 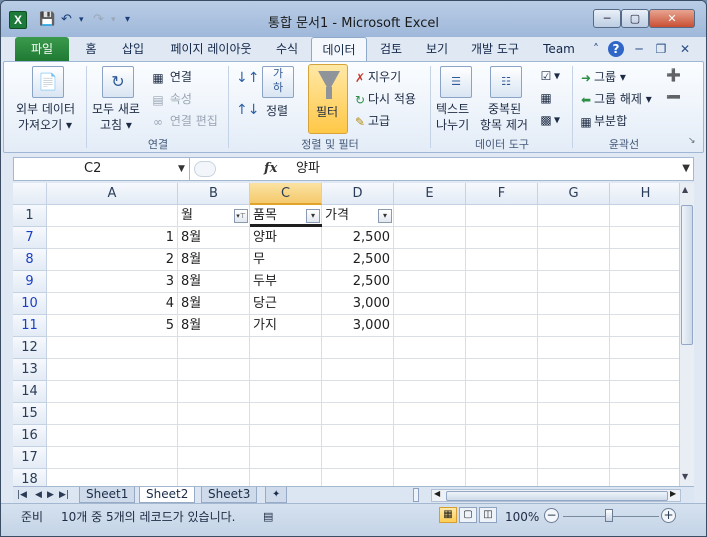 What do you see at coordinates (278, 82) in the screenshot?
I see `sort-icon: 가하` at bounding box center [278, 82].